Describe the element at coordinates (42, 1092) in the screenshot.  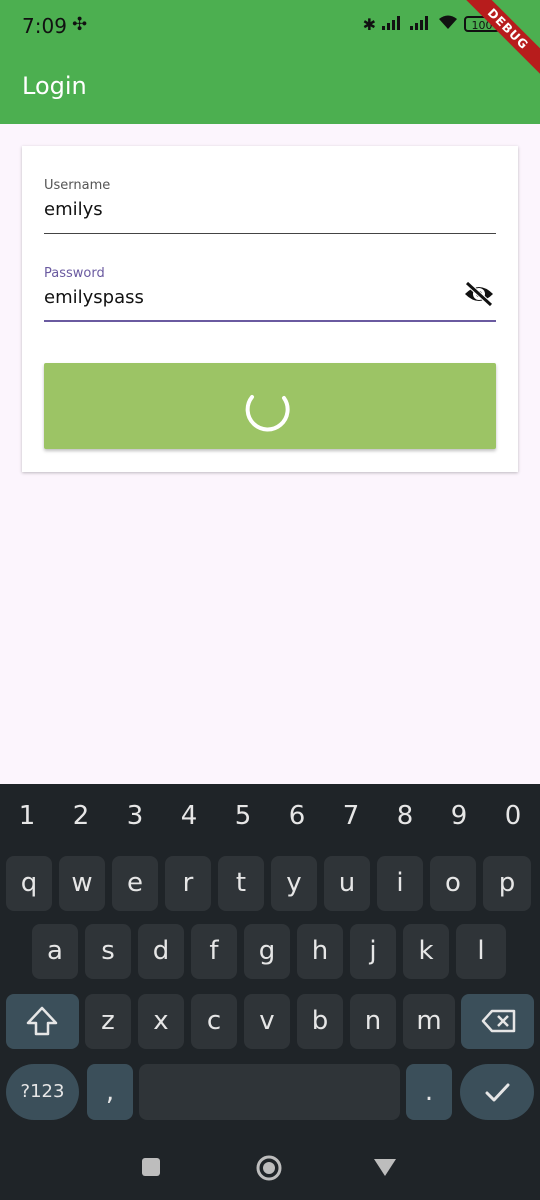
I see `symbols-key: ?123` at that location.